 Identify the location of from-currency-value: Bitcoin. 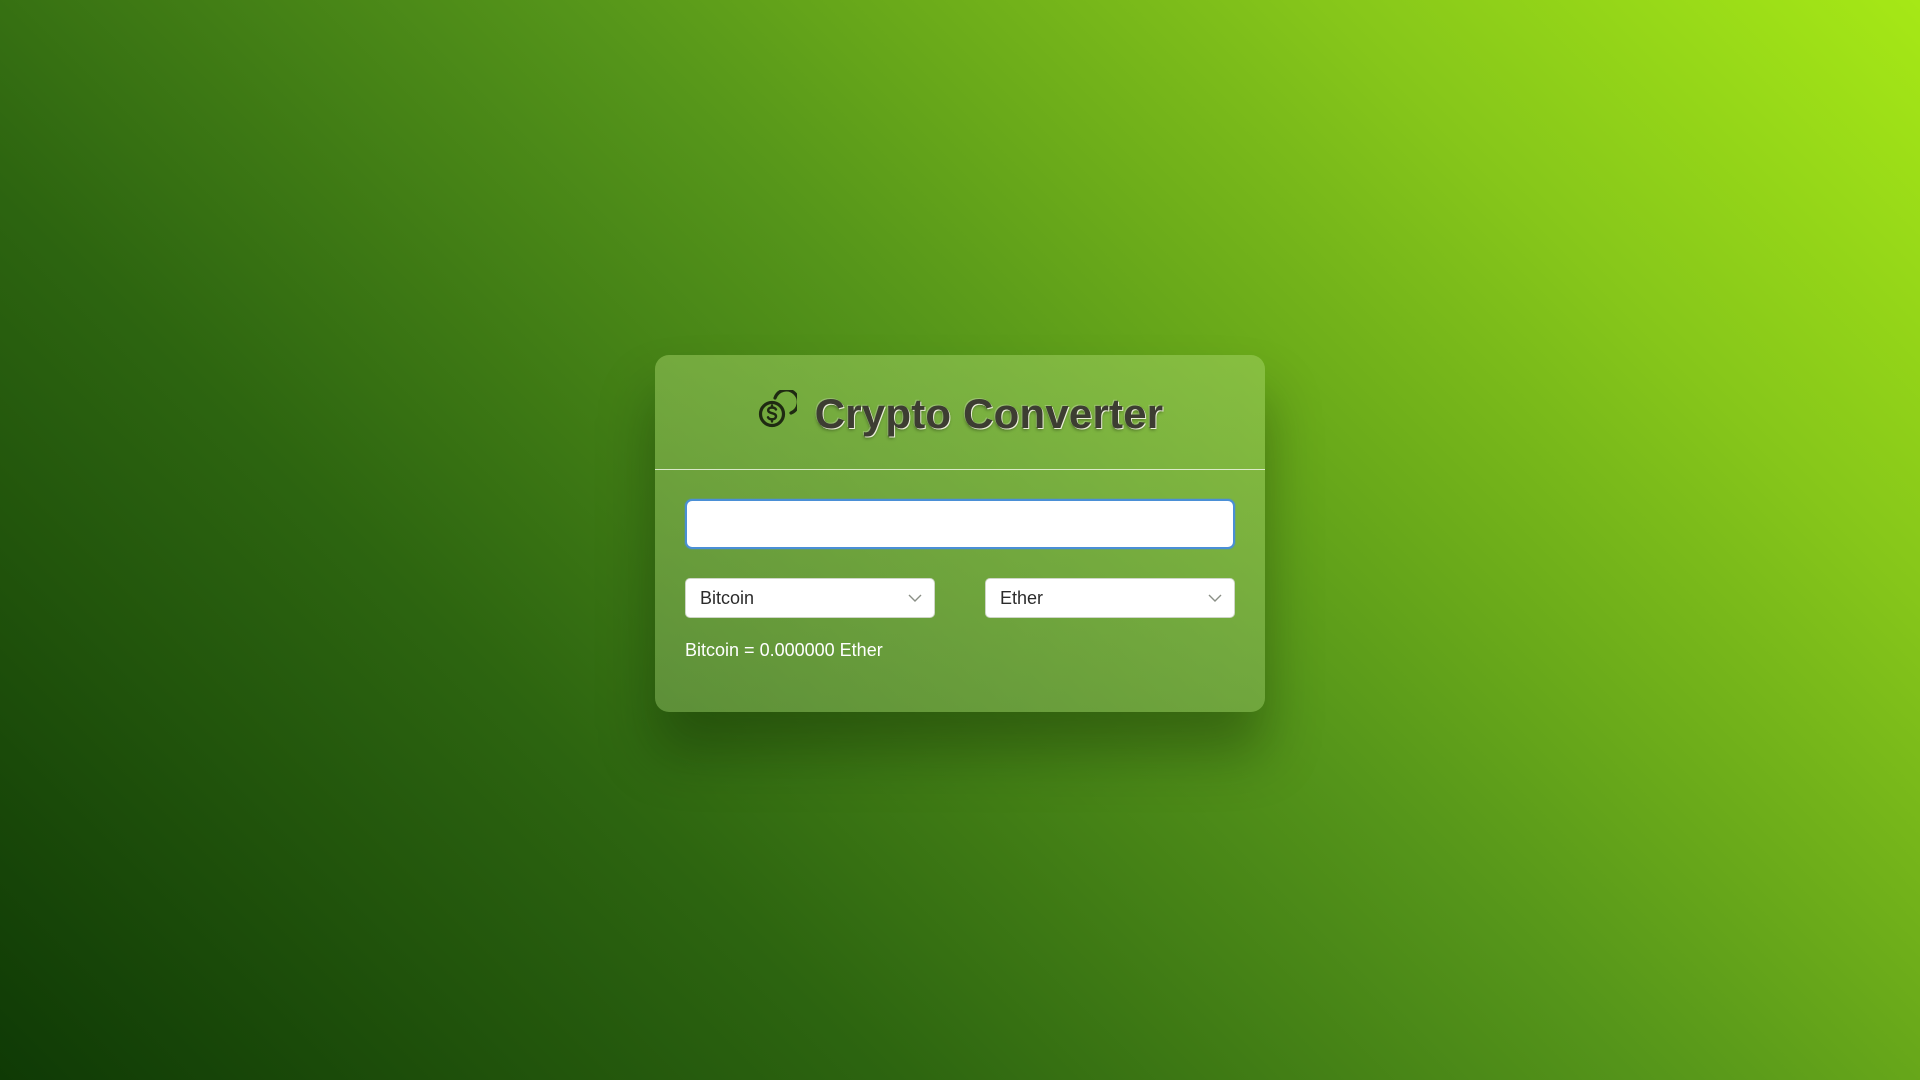
(727, 597).